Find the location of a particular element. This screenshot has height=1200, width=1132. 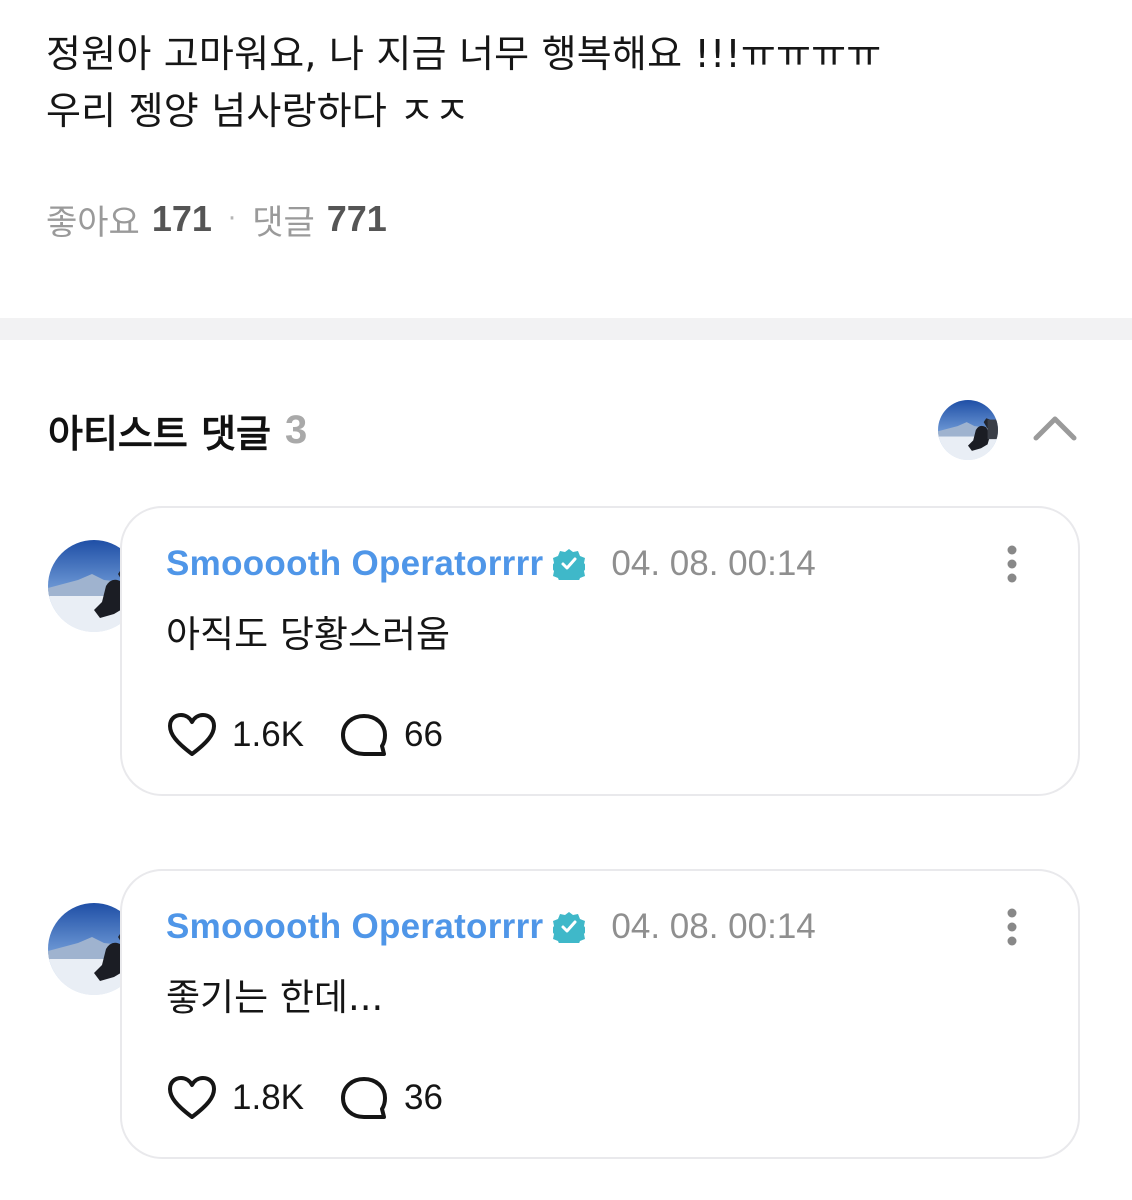

artist-comments-title: 아티스트 댓글 is located at coordinates (159, 433).